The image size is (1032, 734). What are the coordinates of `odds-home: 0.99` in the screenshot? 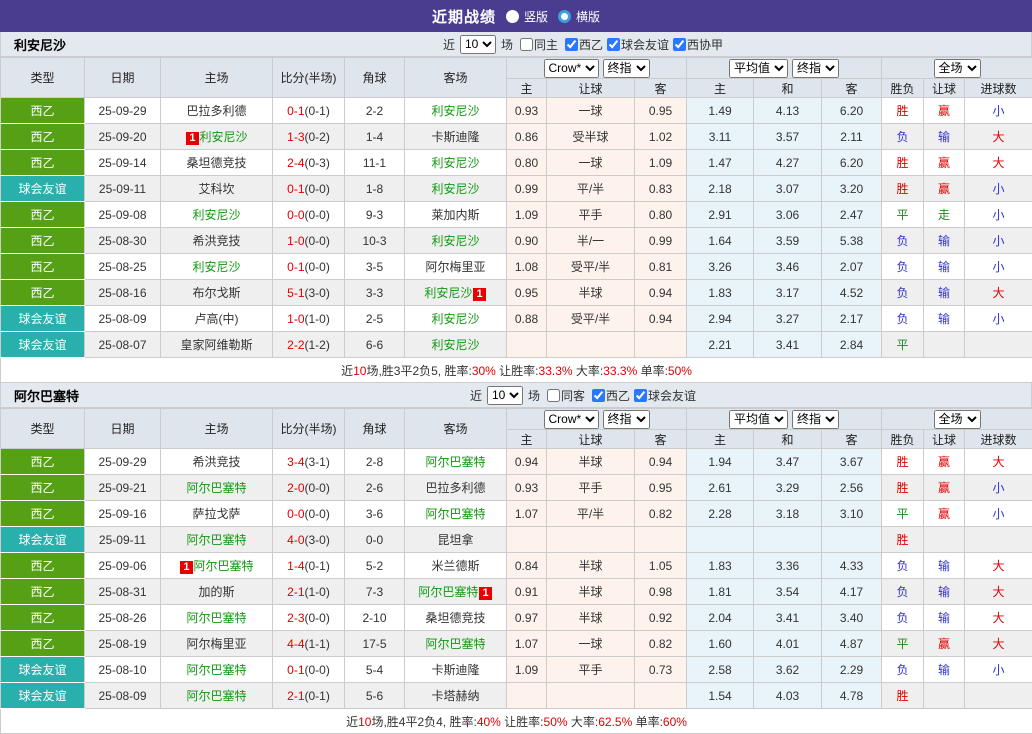 It's located at (526, 188).